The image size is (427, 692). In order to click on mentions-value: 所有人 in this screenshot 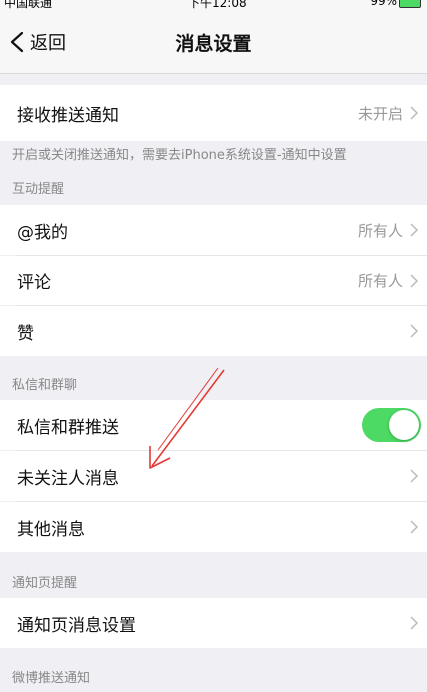, I will do `click(380, 230)`.